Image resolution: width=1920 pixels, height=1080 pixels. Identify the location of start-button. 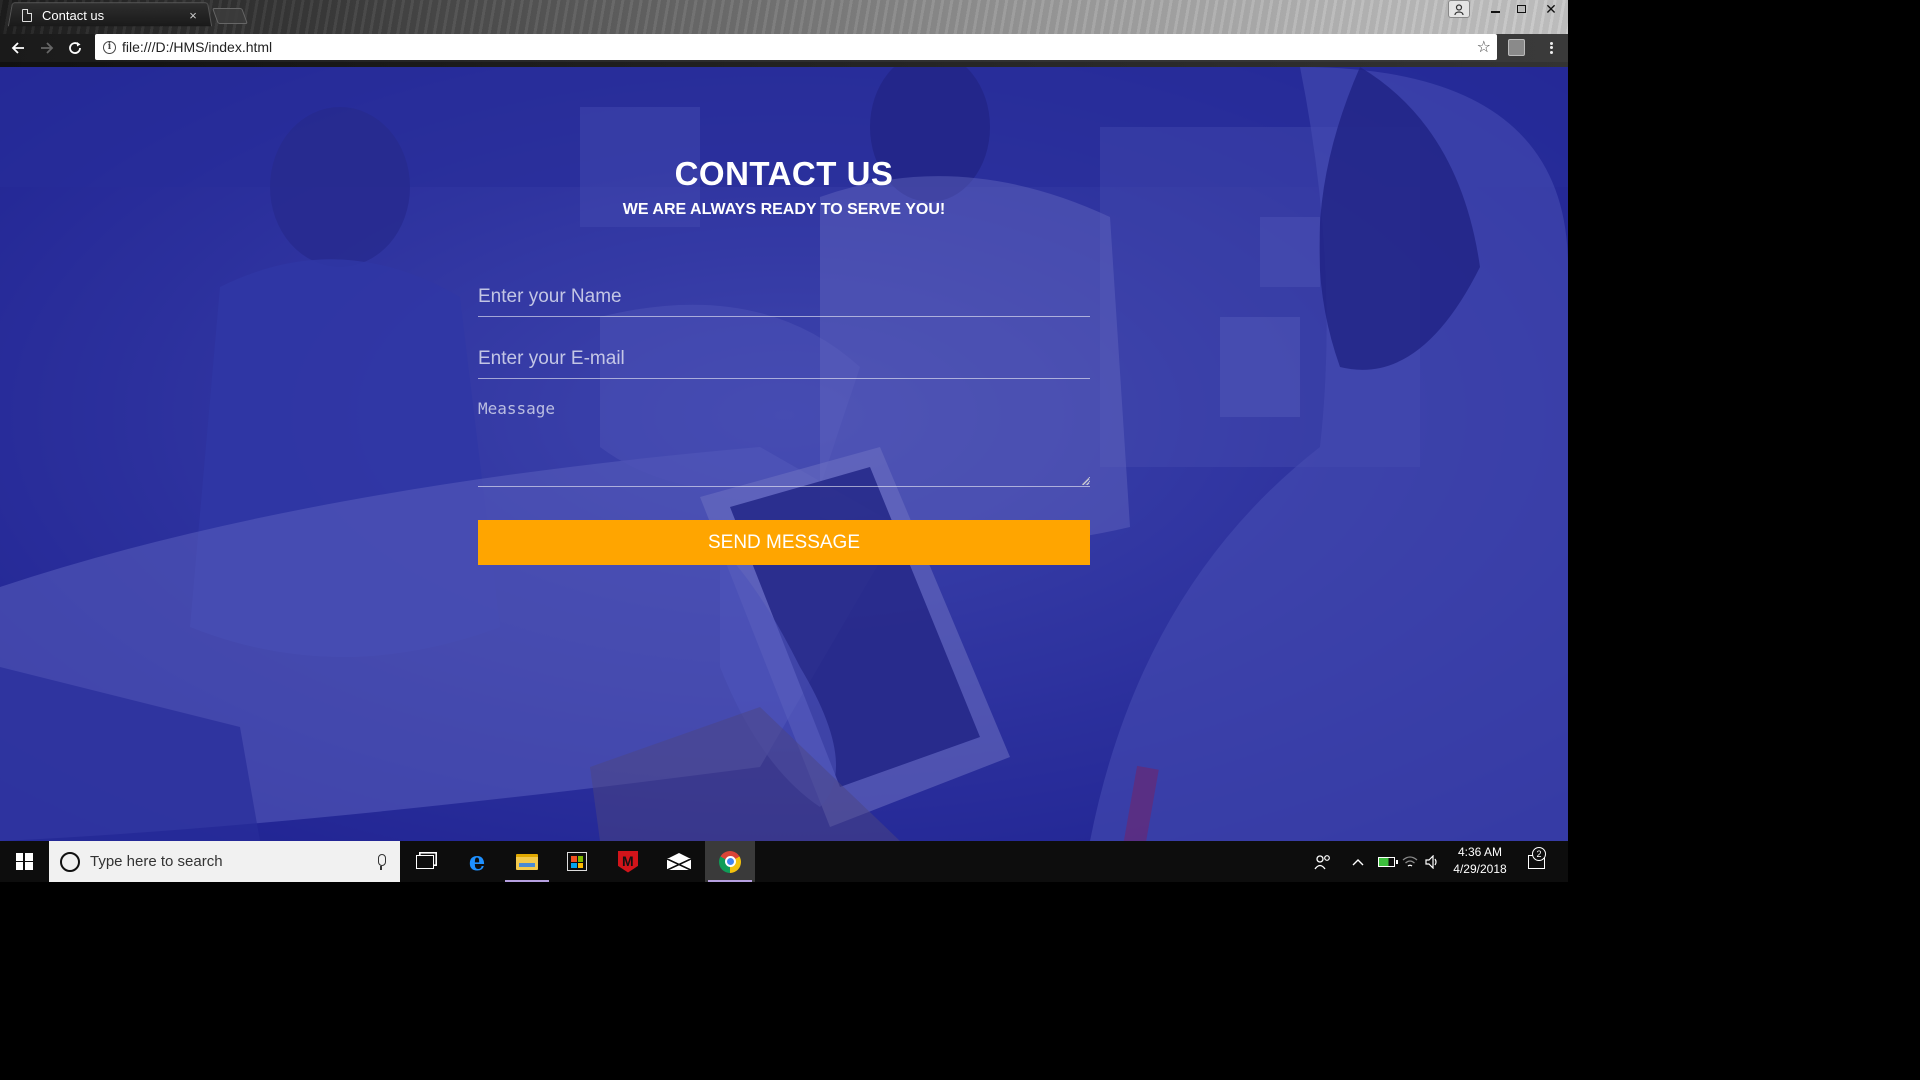
(24, 861).